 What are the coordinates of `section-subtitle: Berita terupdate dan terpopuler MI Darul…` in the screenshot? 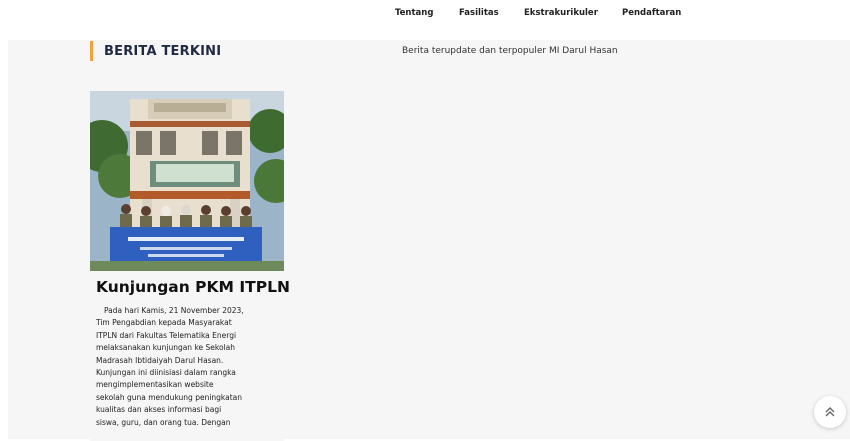 It's located at (510, 51).